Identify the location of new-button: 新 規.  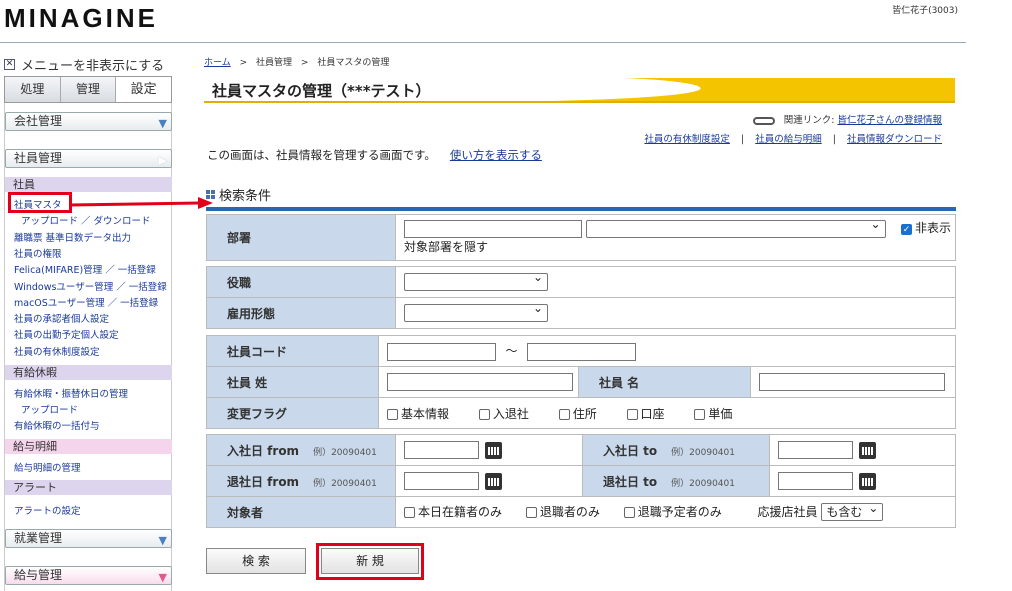
(370, 561).